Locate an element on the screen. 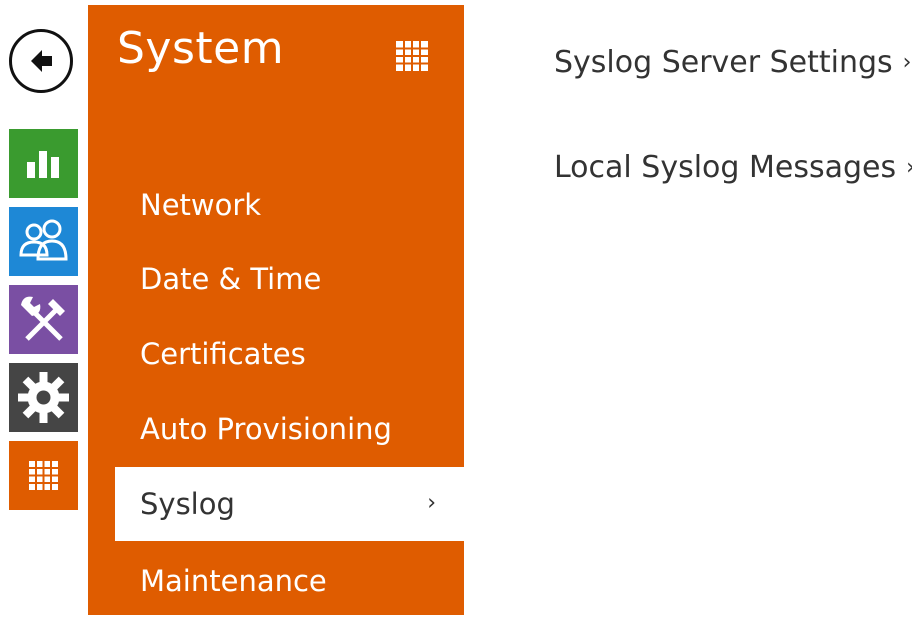 The image size is (912, 617). back-button is located at coordinates (41, 61).